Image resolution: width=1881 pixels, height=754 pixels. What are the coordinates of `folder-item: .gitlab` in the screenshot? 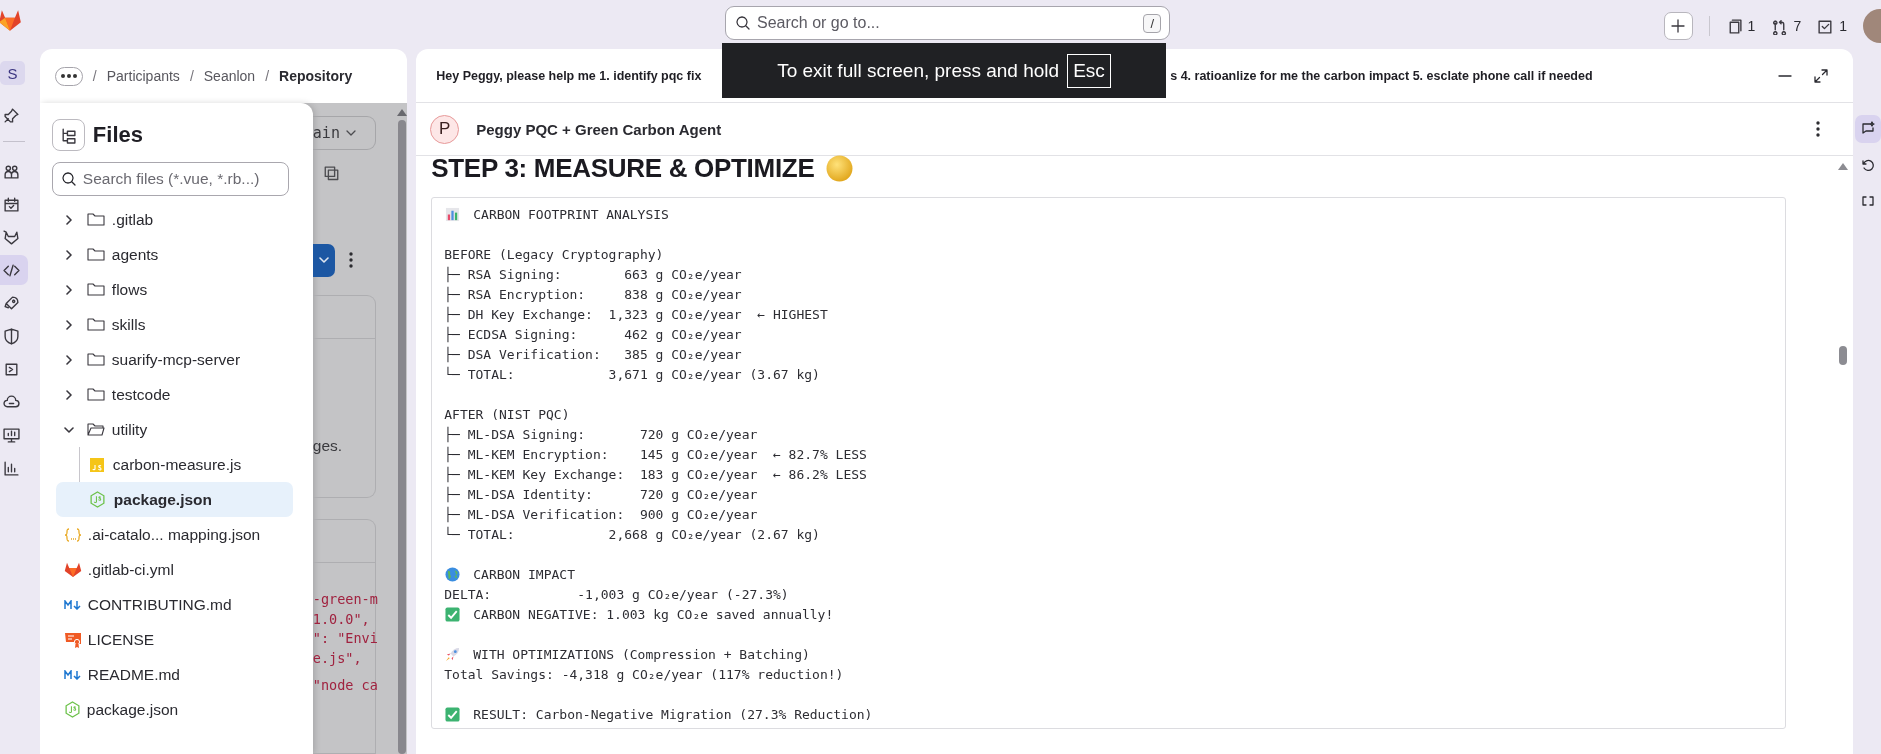 It's located at (182, 219).